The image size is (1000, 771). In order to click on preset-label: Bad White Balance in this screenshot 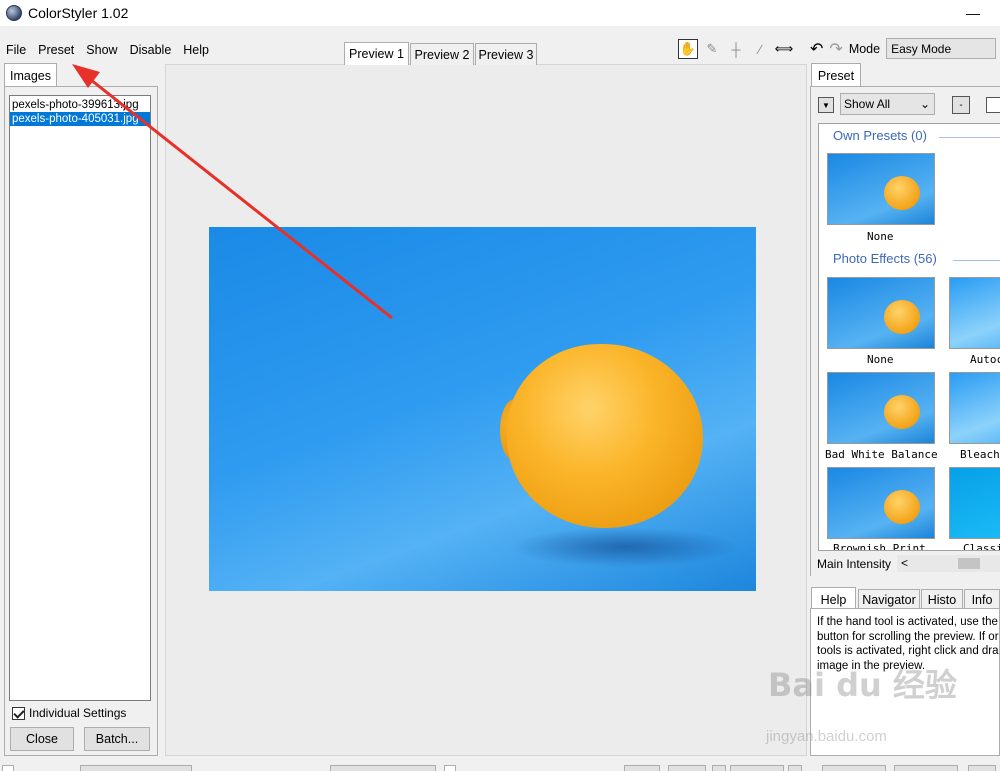, I will do `click(881, 454)`.